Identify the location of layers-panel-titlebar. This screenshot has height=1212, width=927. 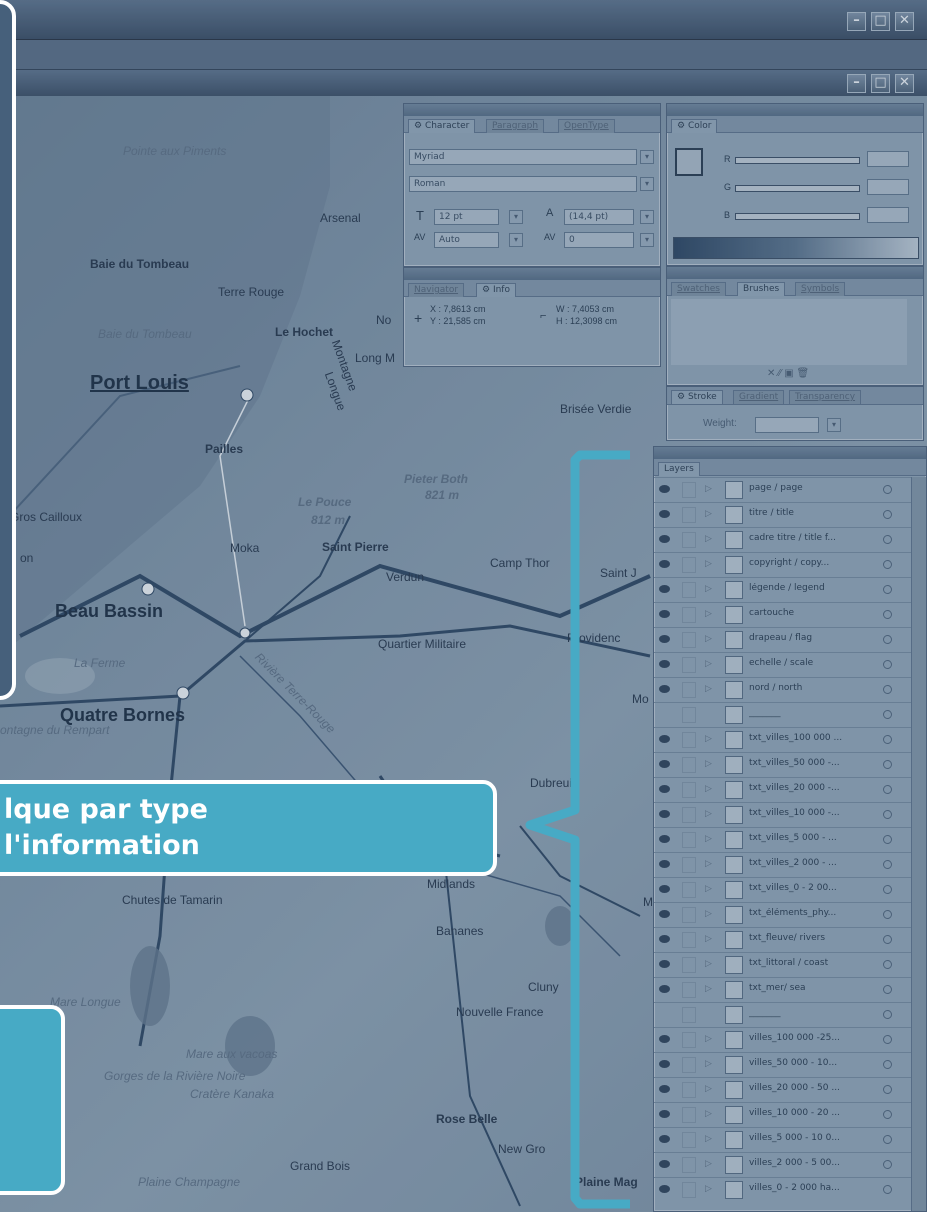
(790, 453).